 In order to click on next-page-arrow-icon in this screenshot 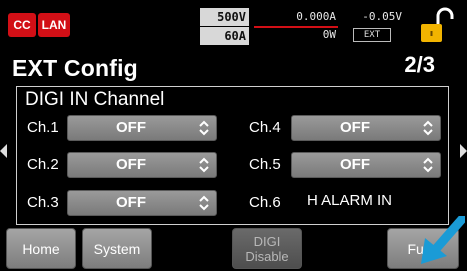, I will do `click(463, 151)`.